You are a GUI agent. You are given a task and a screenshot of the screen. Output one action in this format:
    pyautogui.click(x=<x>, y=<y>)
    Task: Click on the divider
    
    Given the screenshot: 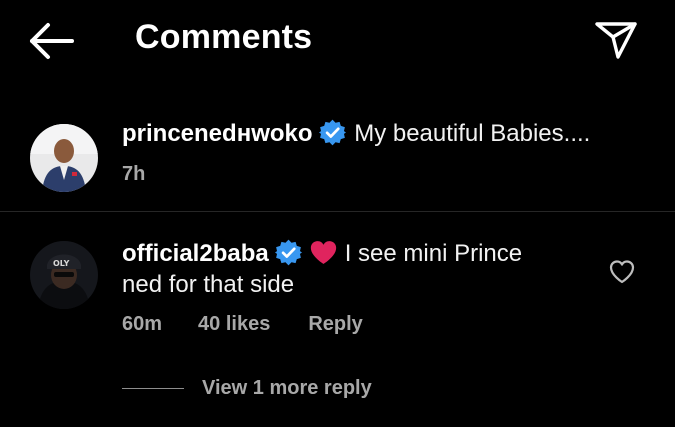 What is the action you would take?
    pyautogui.click(x=337, y=211)
    